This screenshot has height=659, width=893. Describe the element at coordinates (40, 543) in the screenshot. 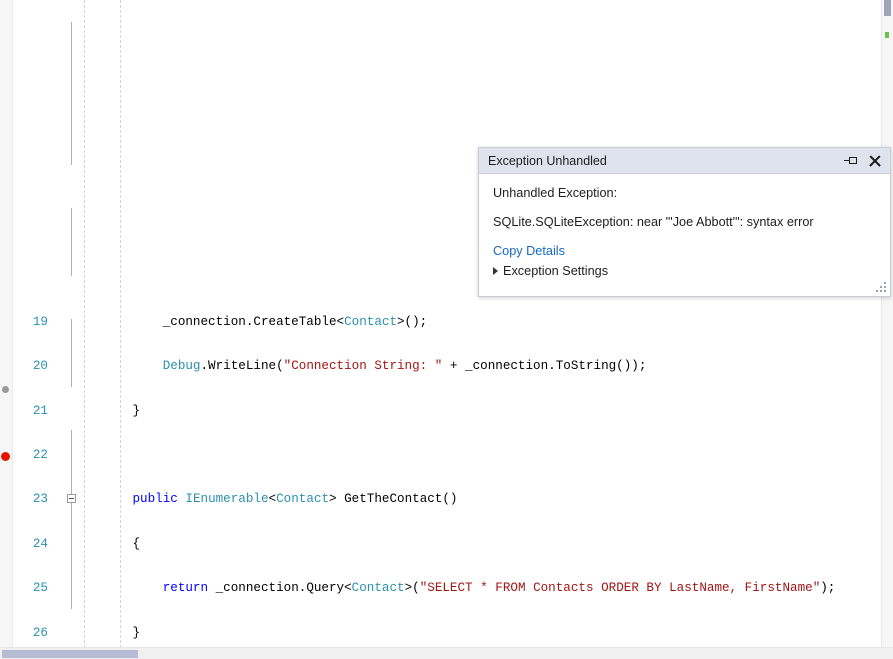

I see `line-number: 24` at that location.